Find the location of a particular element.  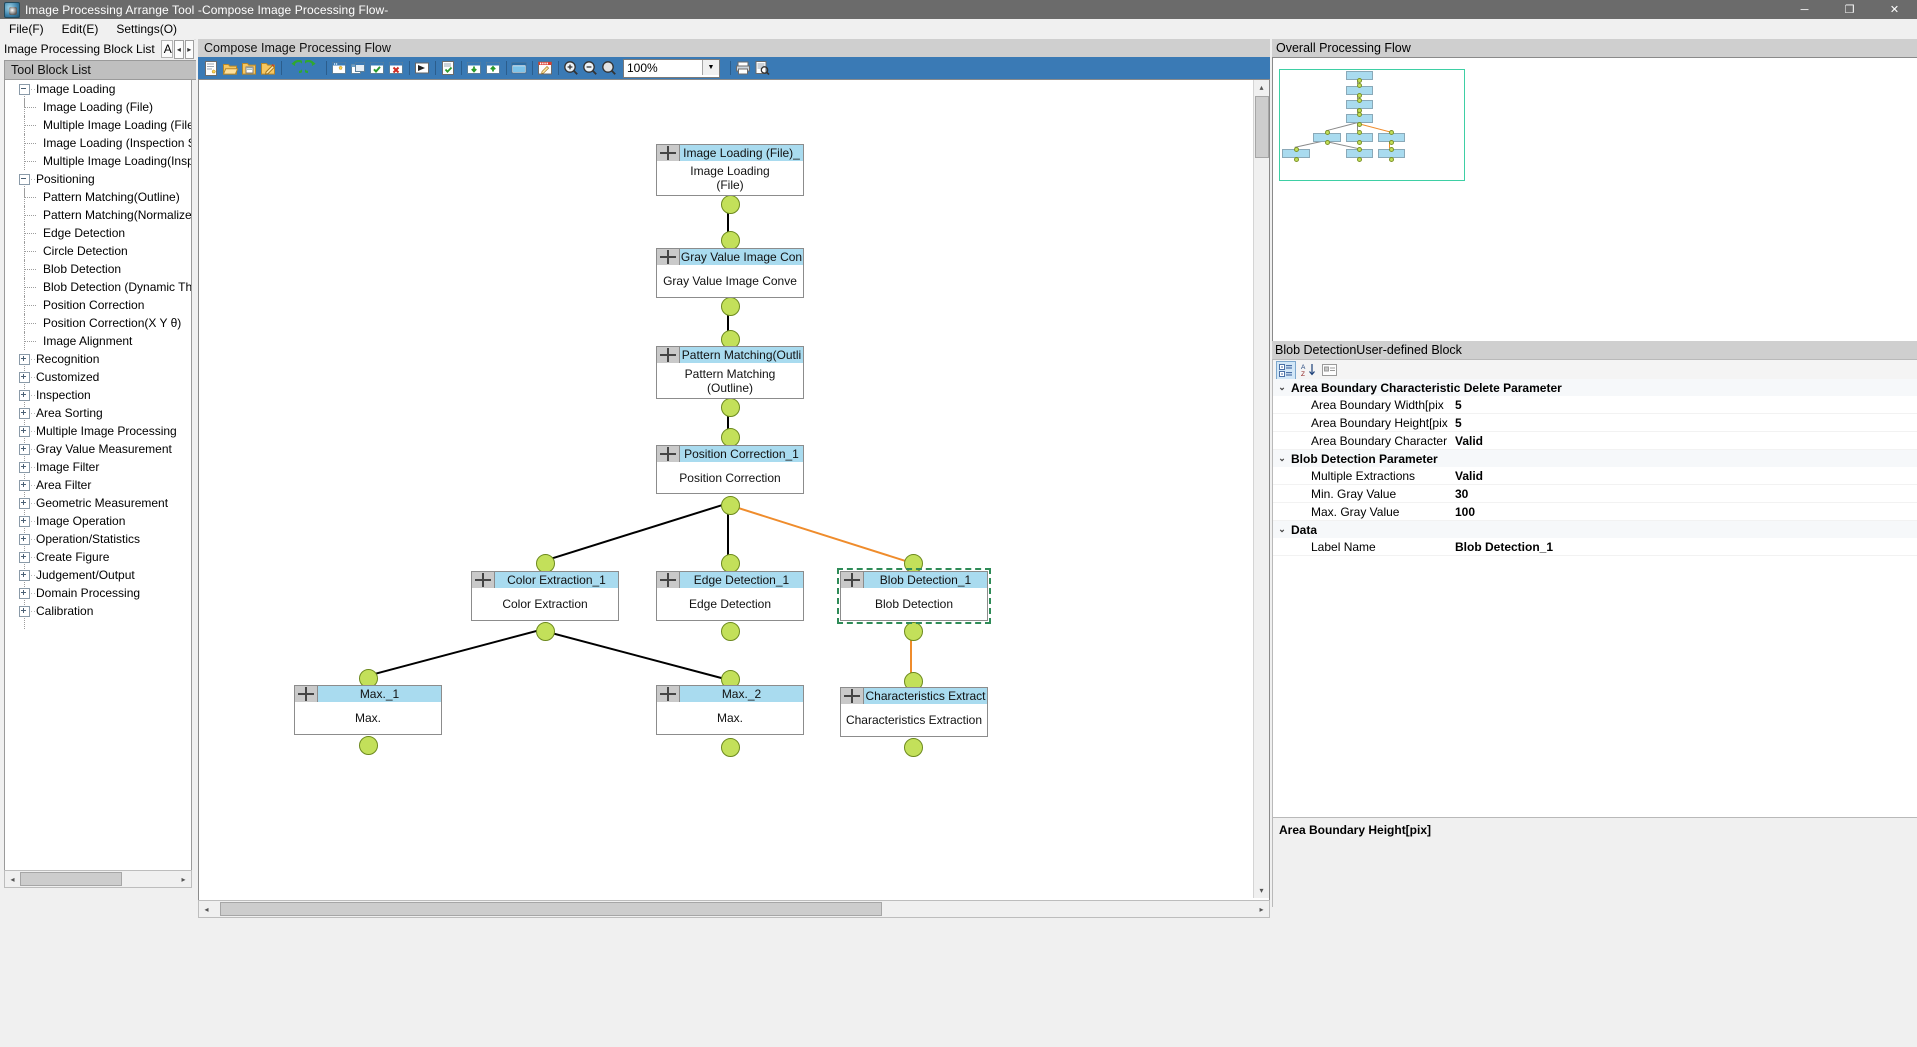

export-icon is located at coordinates (493, 68).